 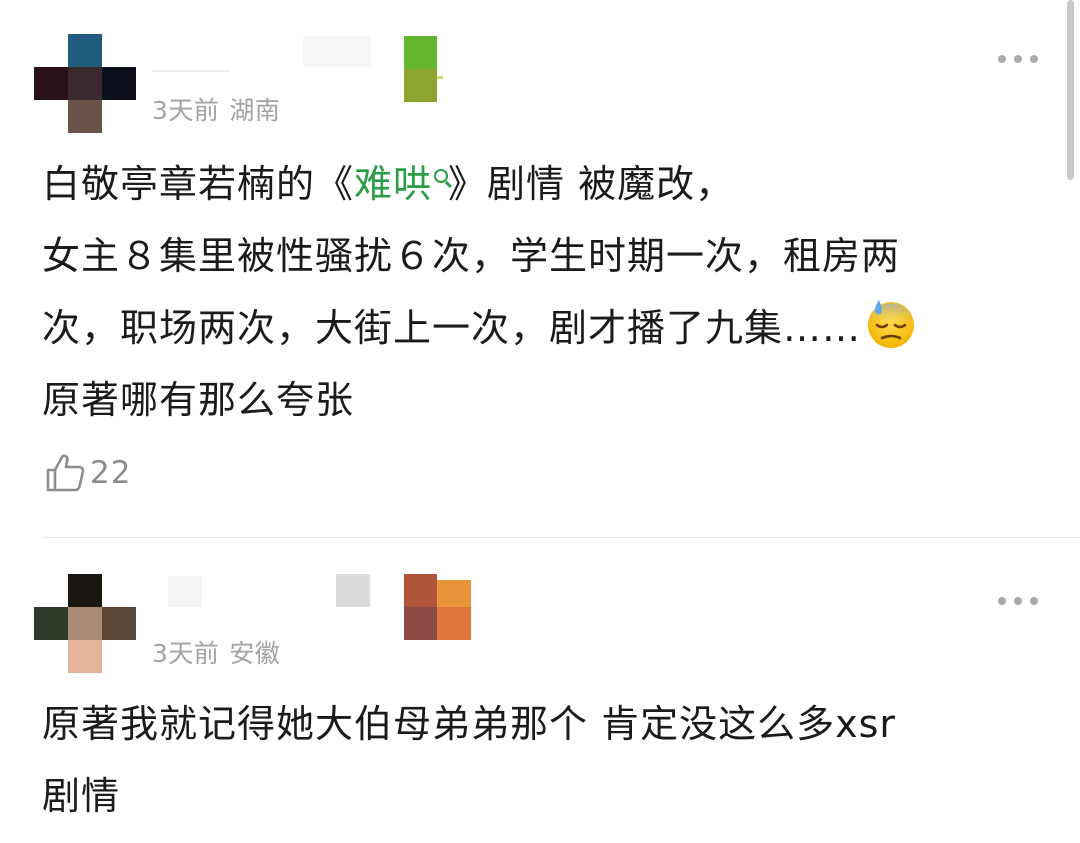 I want to click on comment-location: 安徽, so click(x=255, y=653).